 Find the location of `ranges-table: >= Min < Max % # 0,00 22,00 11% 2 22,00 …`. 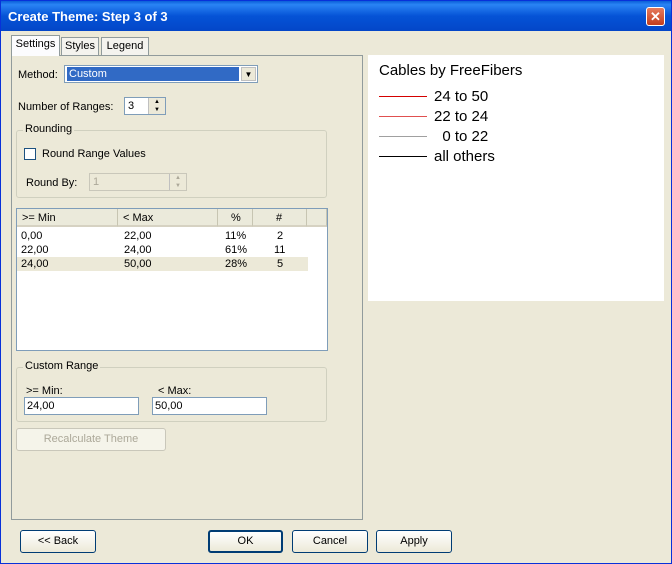

ranges-table: >= Min < Max % # 0,00 22,00 11% 2 22,00 … is located at coordinates (172, 279).